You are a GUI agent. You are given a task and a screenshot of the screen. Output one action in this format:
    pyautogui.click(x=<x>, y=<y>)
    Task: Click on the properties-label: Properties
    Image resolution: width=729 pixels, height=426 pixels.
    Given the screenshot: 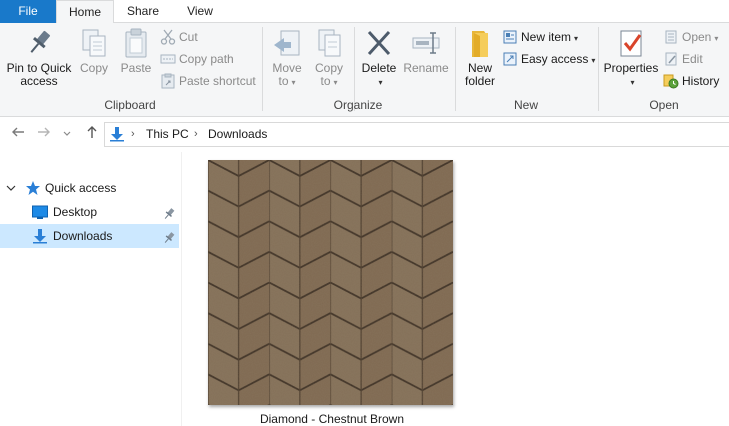 What is the action you would take?
    pyautogui.click(x=631, y=68)
    